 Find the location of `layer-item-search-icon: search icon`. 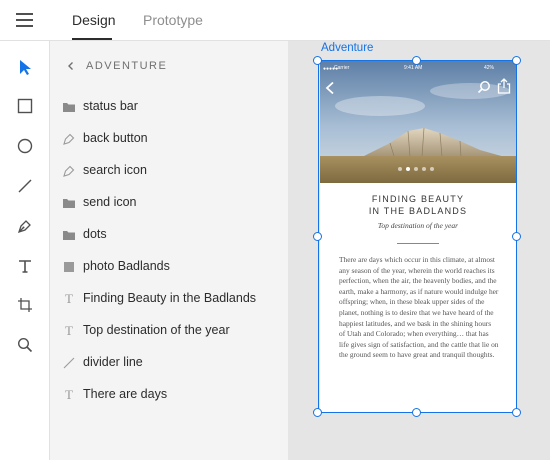

layer-item-search-icon: search icon is located at coordinates (169, 171).